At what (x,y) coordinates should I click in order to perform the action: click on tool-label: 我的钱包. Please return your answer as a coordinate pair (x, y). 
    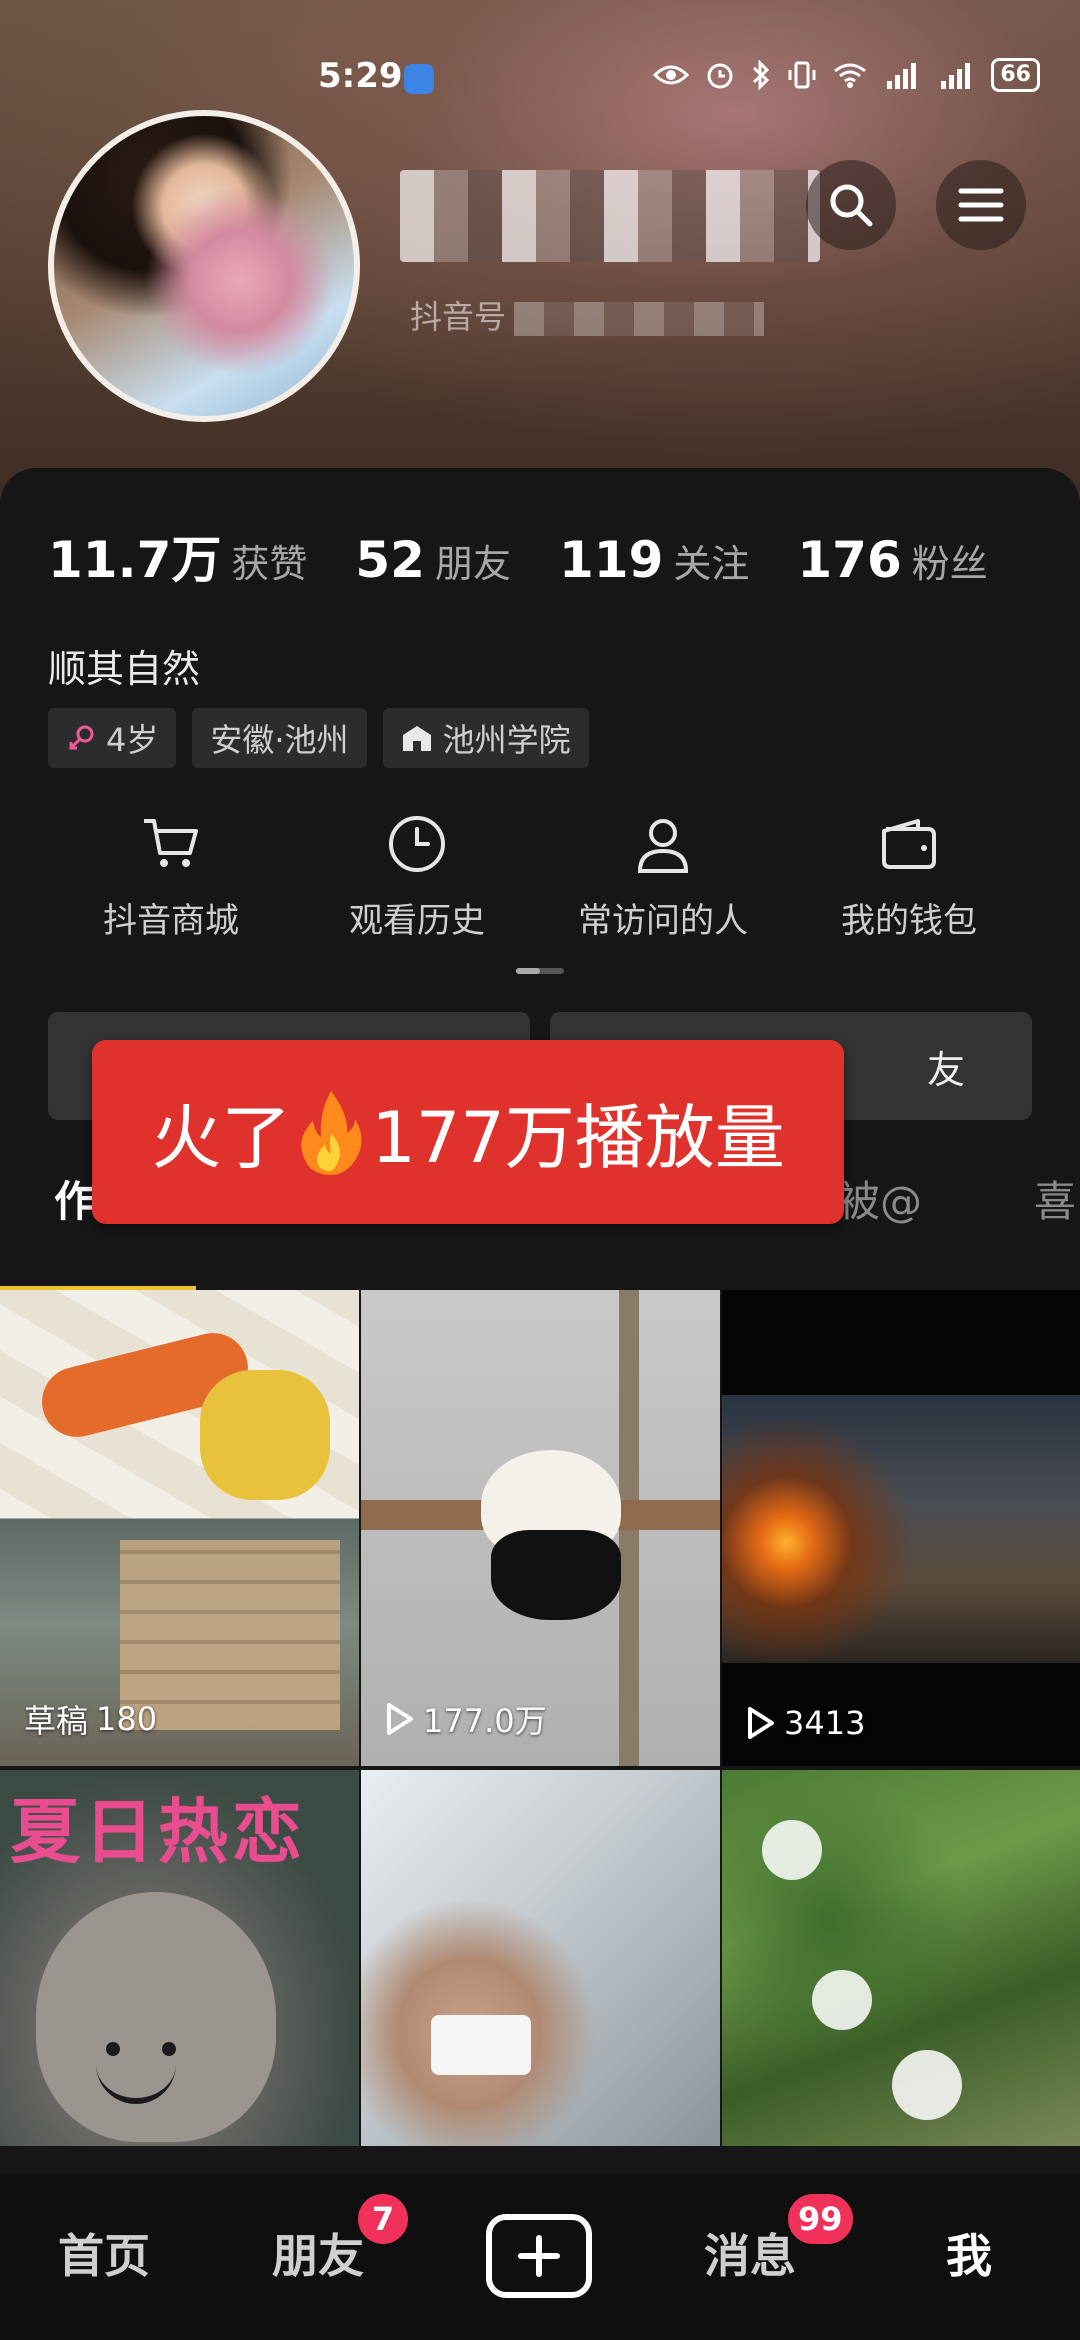
    Looking at the image, I should click on (909, 921).